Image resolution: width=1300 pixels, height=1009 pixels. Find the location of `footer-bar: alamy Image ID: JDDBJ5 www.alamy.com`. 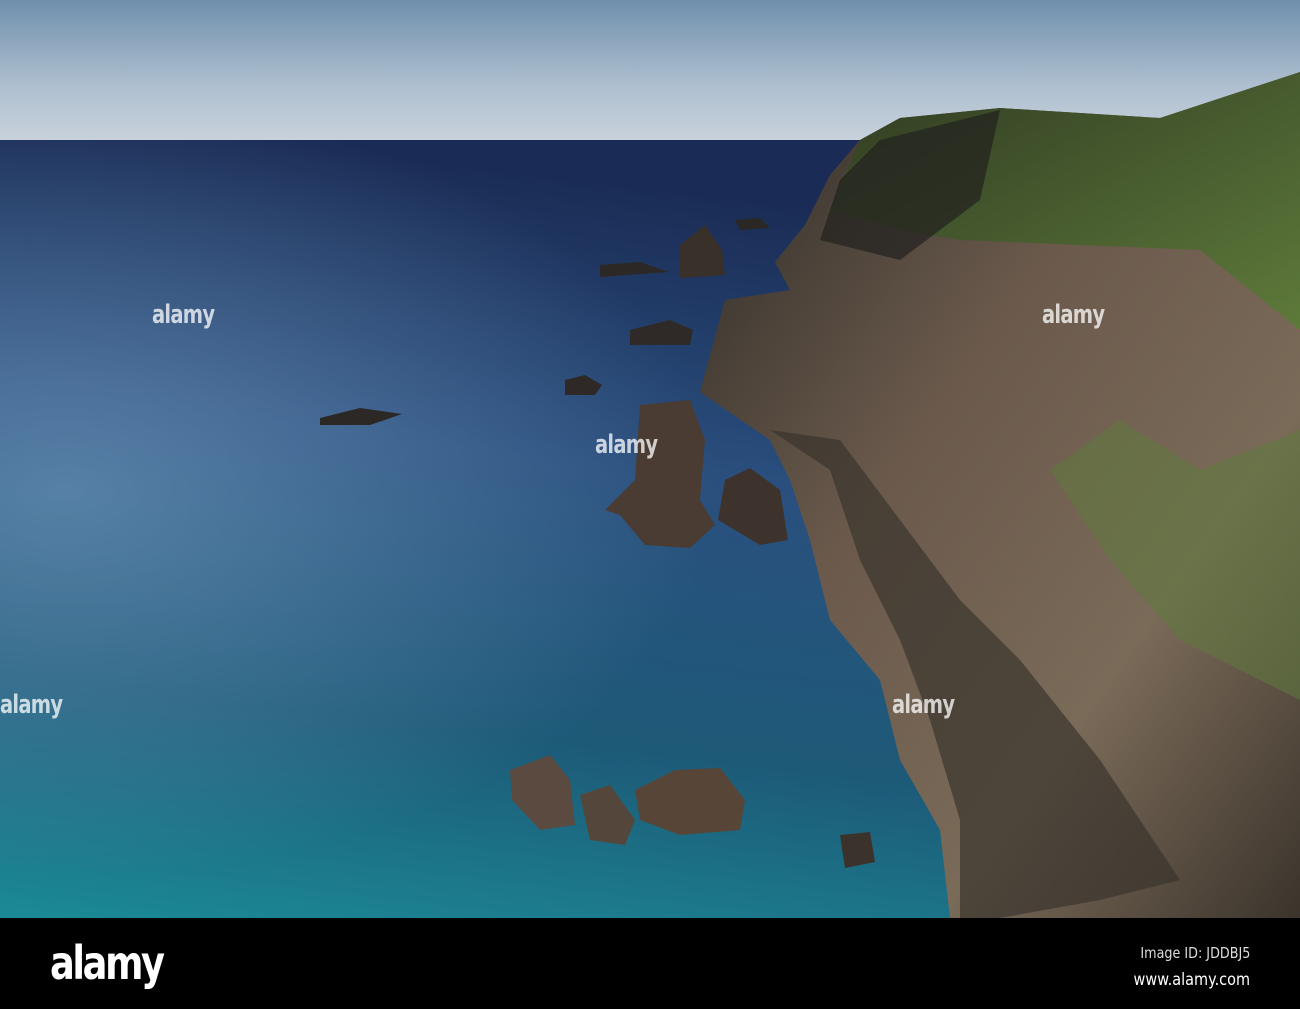

footer-bar: alamy Image ID: JDDBJ5 www.alamy.com is located at coordinates (650, 963).